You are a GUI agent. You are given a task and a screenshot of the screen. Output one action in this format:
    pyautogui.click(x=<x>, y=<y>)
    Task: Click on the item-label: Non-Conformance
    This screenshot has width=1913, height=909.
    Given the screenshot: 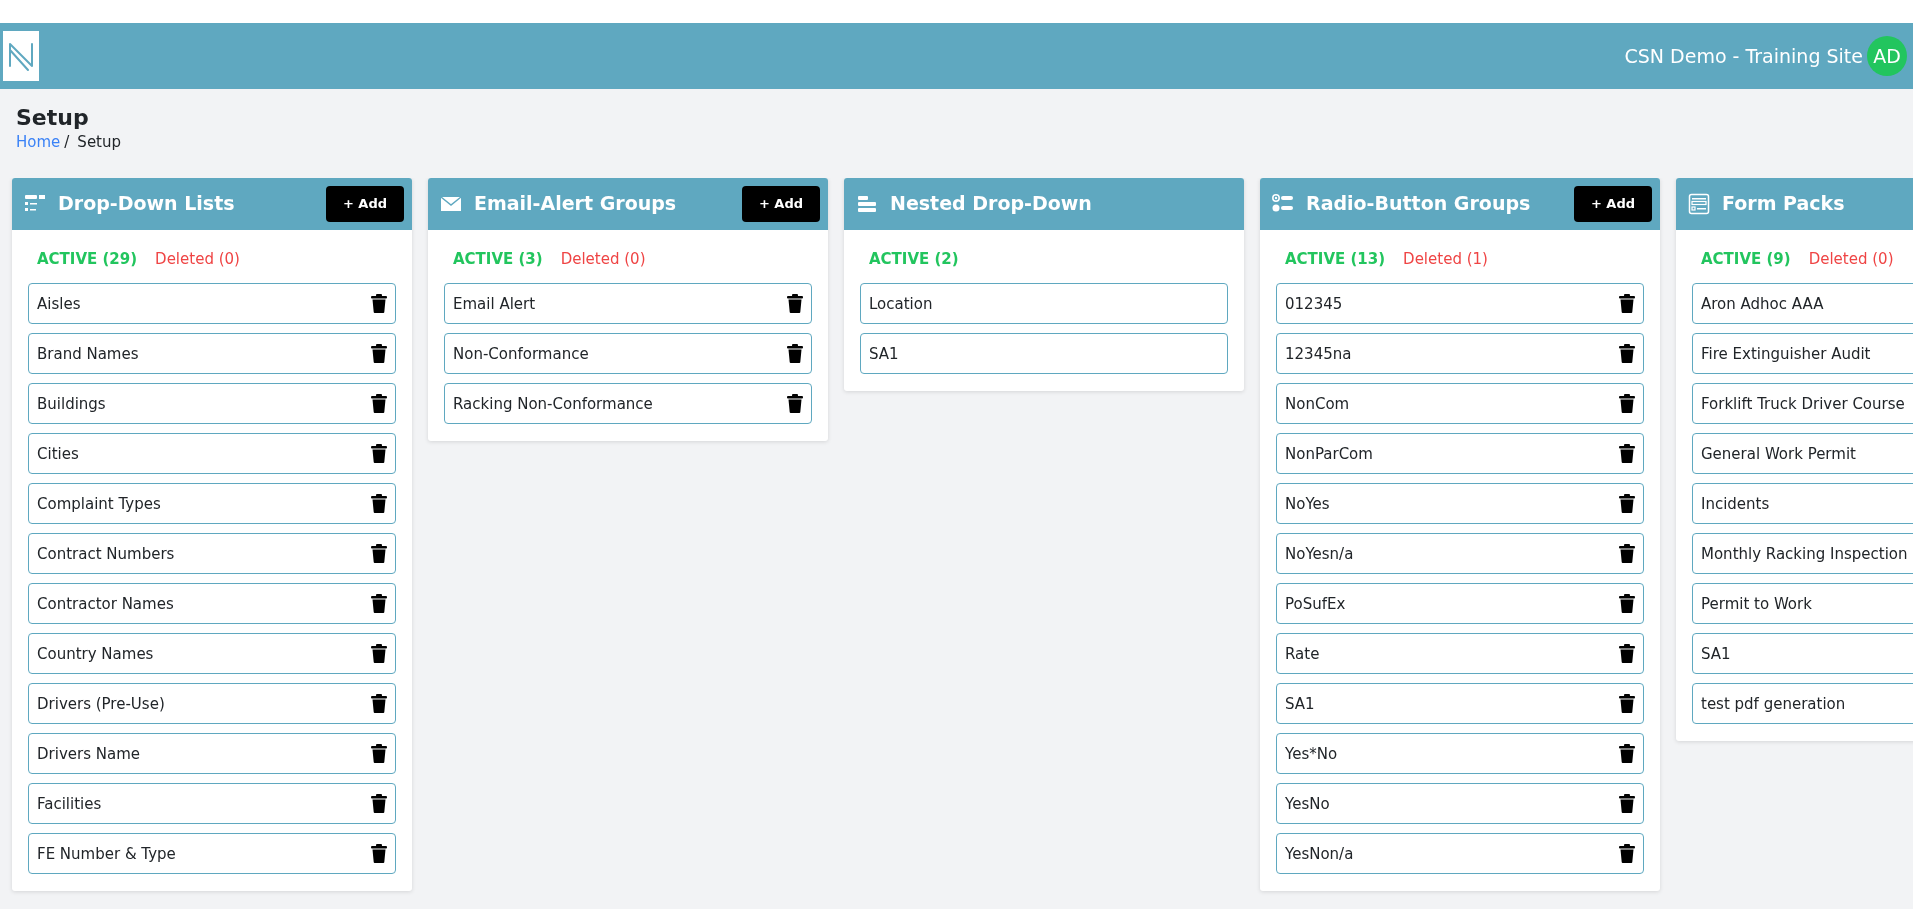 What is the action you would take?
    pyautogui.click(x=521, y=354)
    